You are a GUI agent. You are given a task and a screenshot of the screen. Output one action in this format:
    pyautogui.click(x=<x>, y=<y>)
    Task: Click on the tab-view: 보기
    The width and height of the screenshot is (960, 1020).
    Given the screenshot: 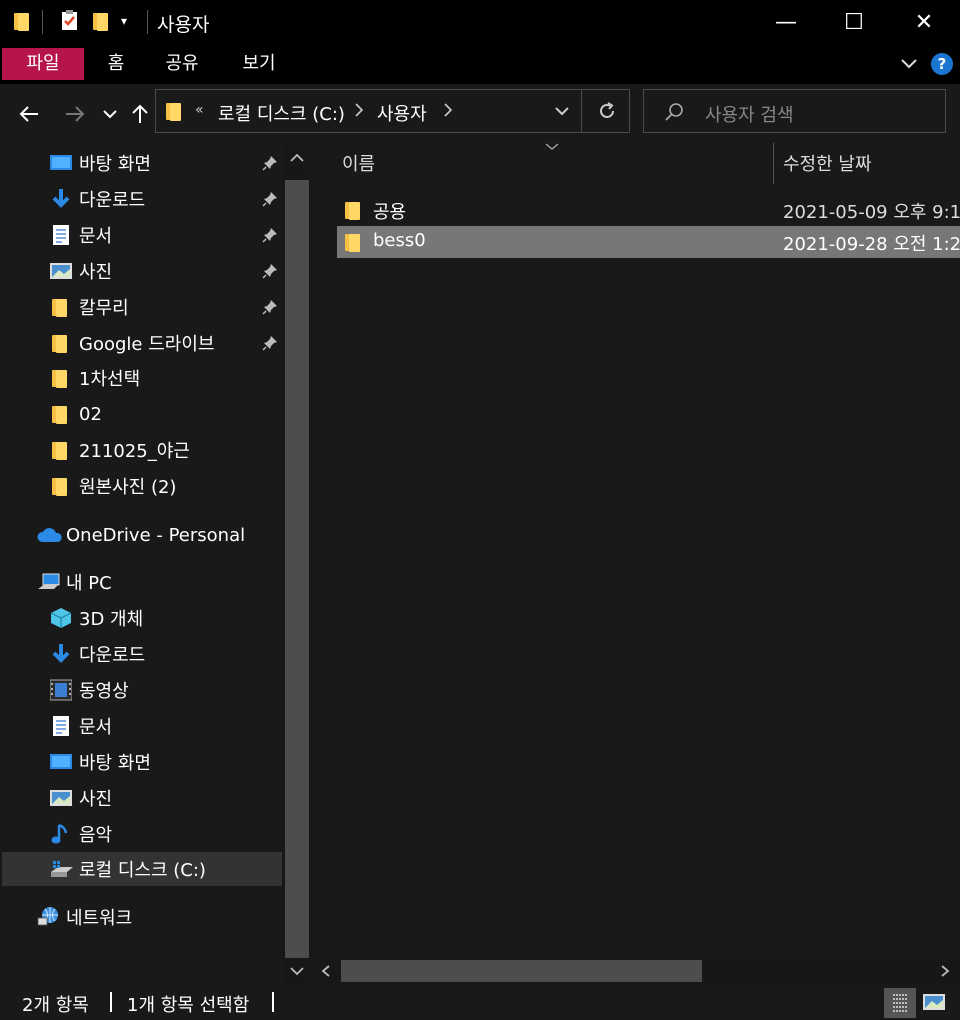 What is the action you would take?
    pyautogui.click(x=259, y=64)
    